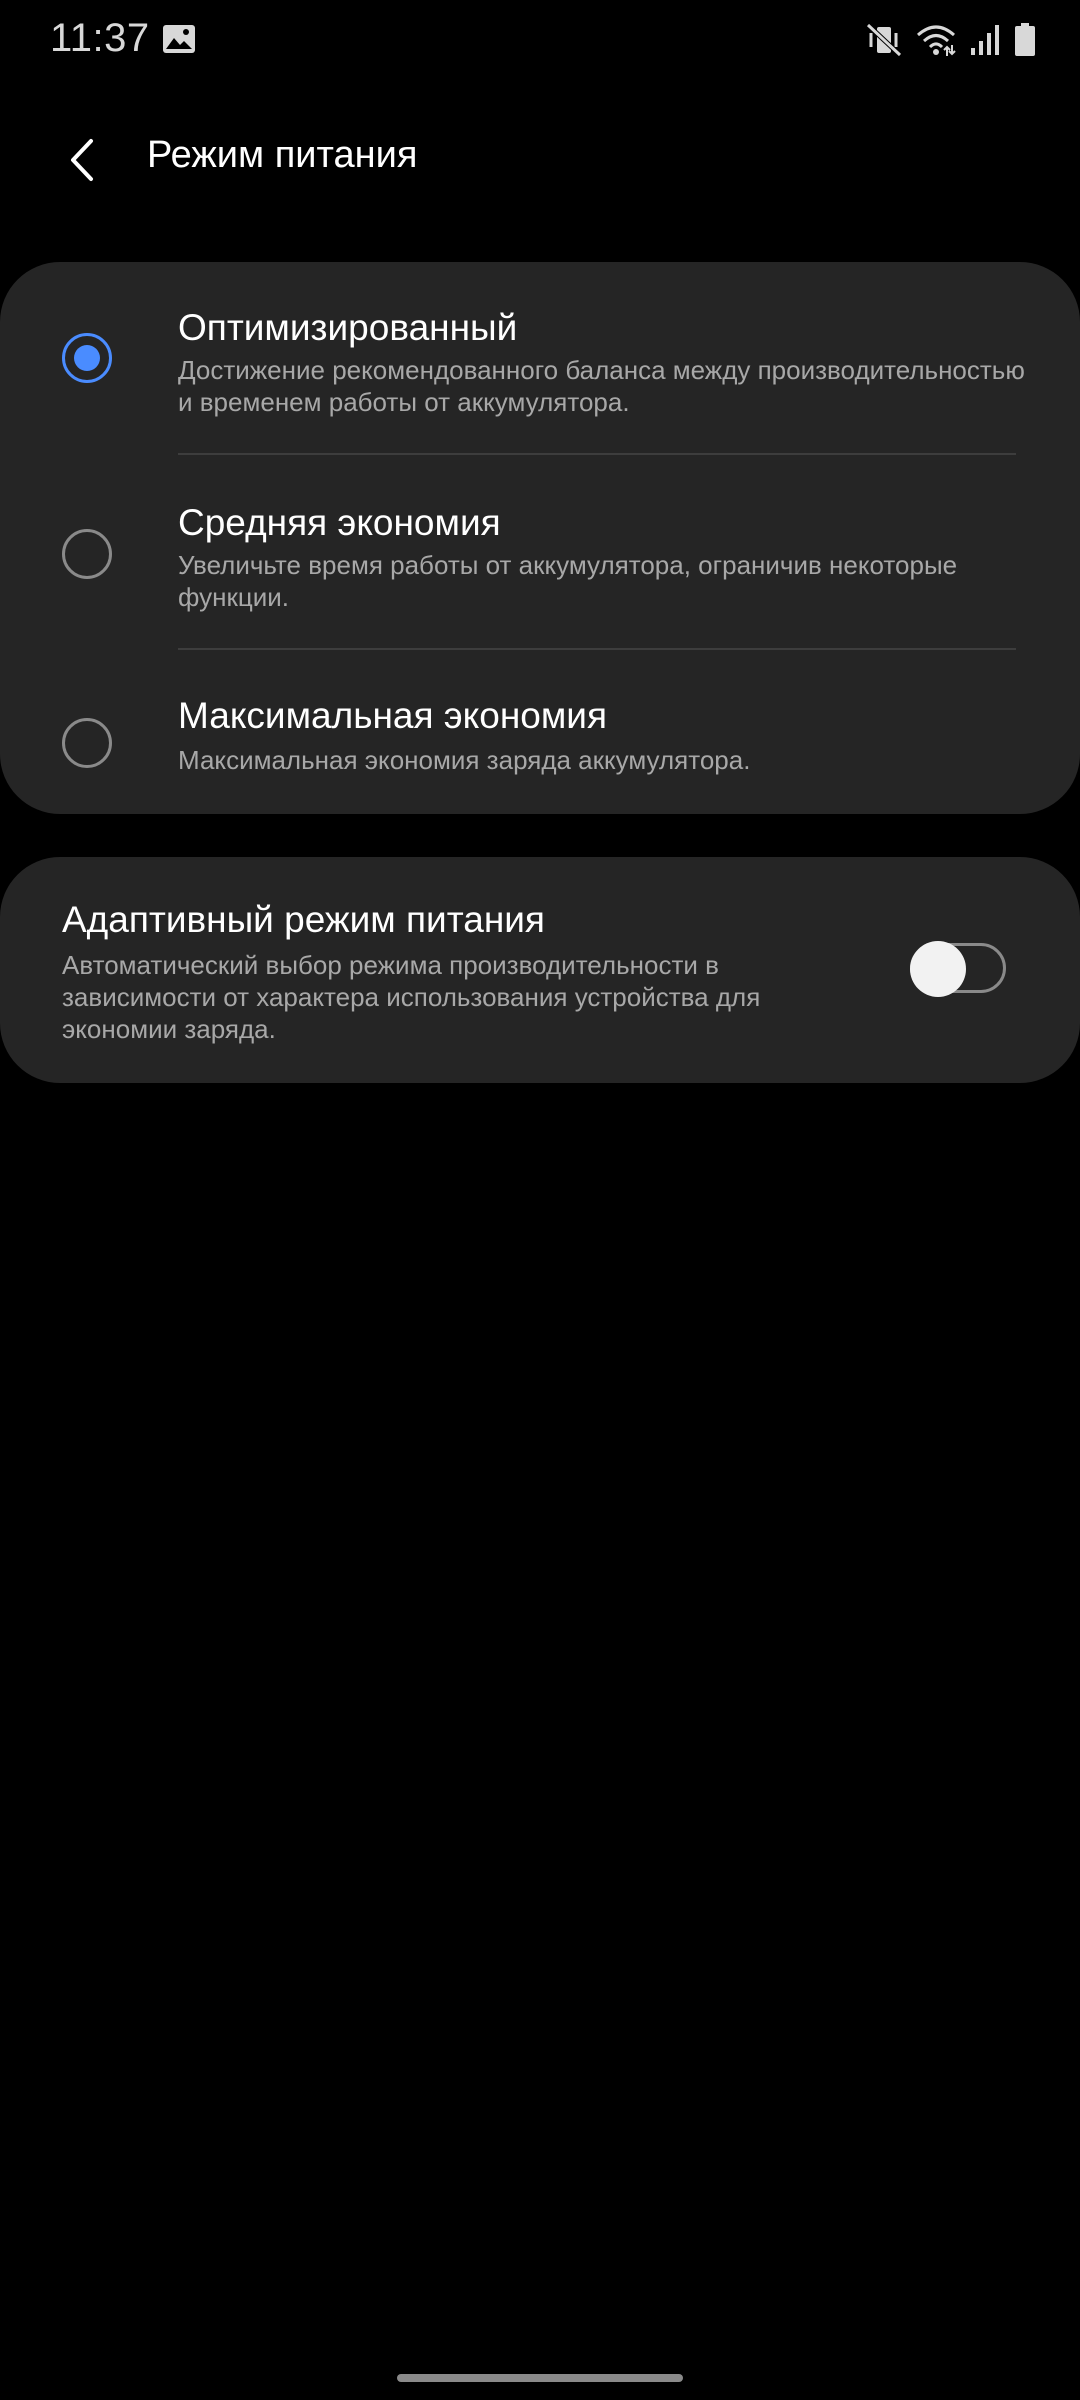  What do you see at coordinates (540, 2378) in the screenshot?
I see `gesture-nav-handle` at bounding box center [540, 2378].